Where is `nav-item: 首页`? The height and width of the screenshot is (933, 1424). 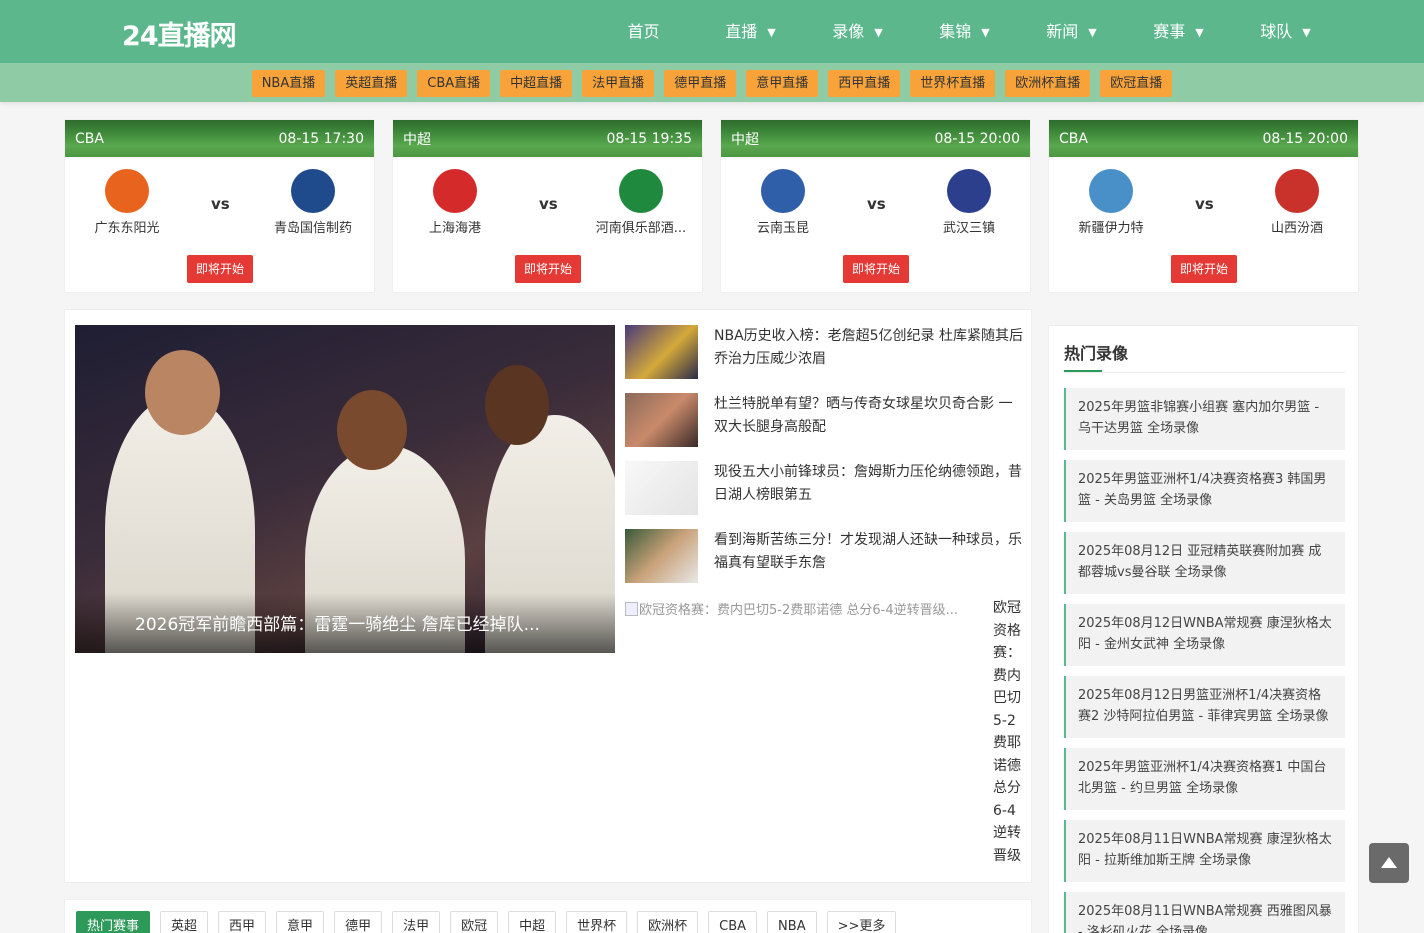 nav-item: 首页 is located at coordinates (643, 31).